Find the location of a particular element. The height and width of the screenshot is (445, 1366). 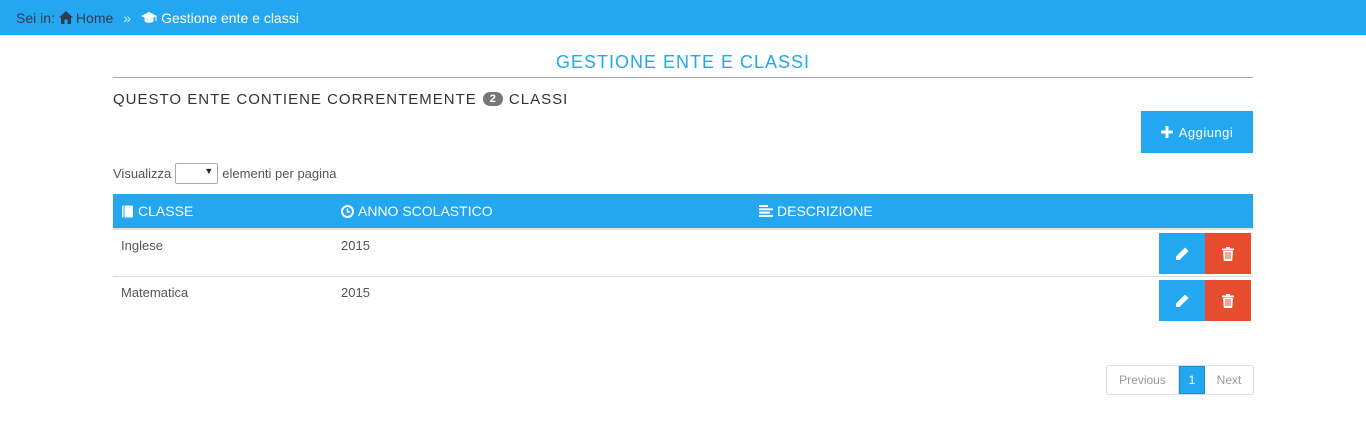

page-size-suffix: elementi per pagina is located at coordinates (279, 173).